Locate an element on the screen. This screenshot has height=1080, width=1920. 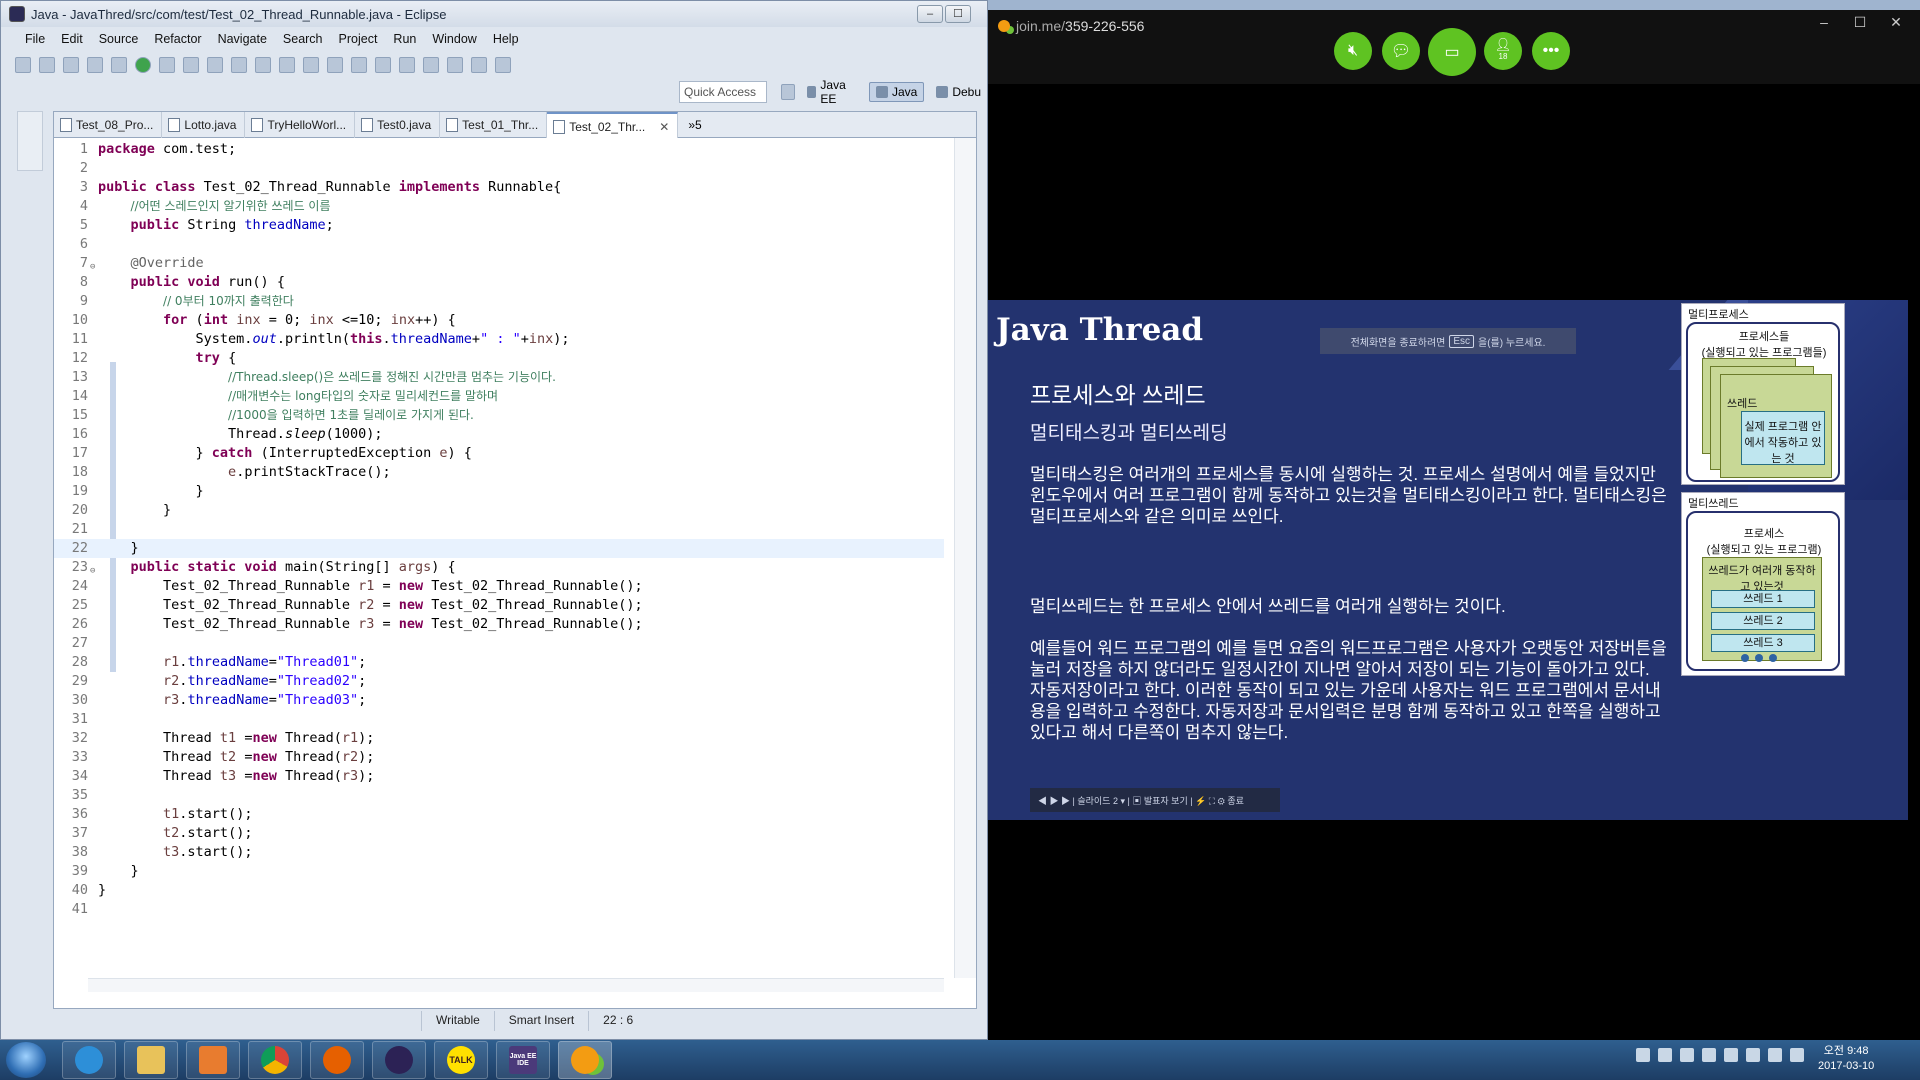
taskbar-kakaotalk: TALK is located at coordinates (461, 1060).